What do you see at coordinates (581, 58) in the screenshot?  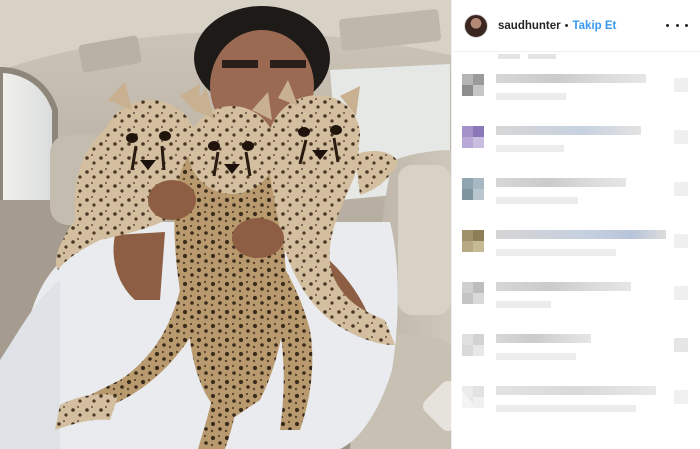 I see `post-meta-blurred` at bounding box center [581, 58].